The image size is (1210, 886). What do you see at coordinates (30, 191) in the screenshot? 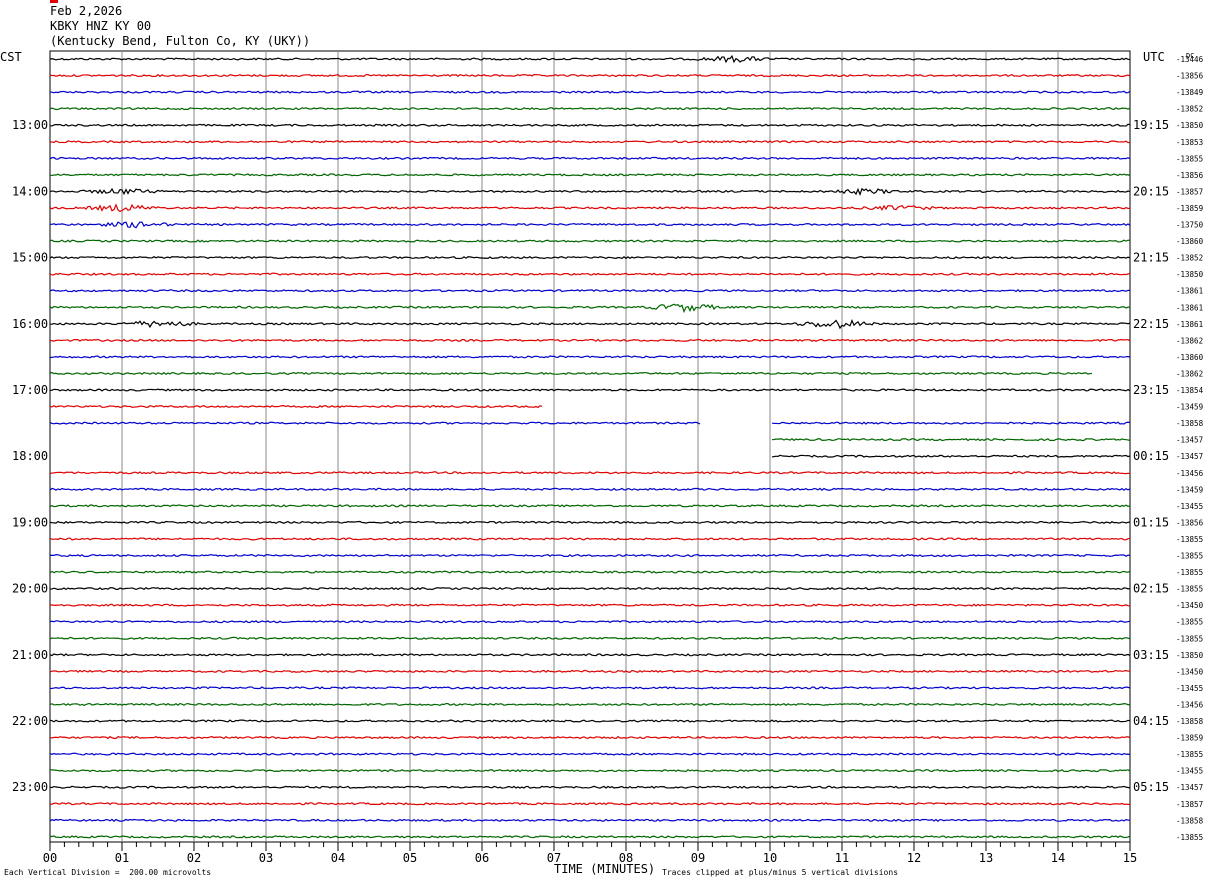
I see `cst-hour-label: 14:00` at bounding box center [30, 191].